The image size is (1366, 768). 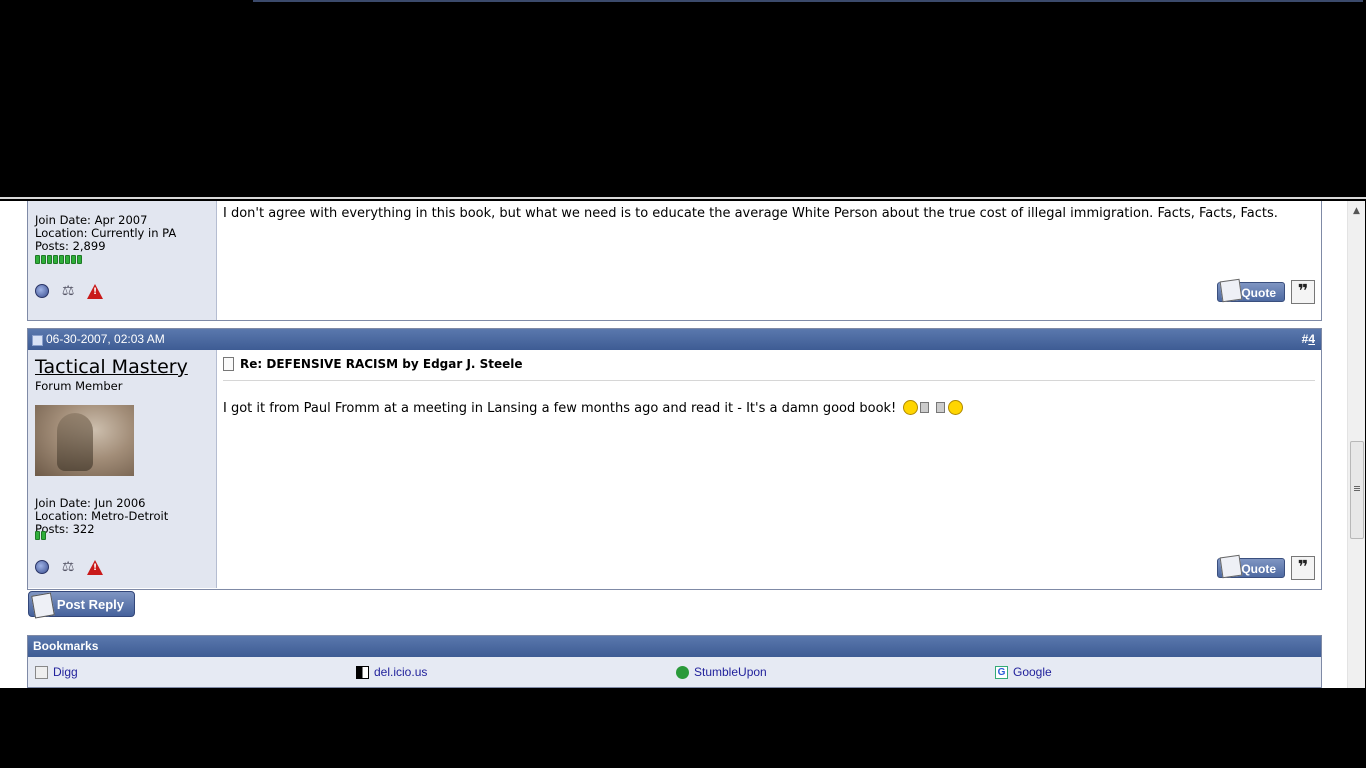 I want to click on bookmark-stumbleupon: StumbleUpon, so click(x=721, y=672).